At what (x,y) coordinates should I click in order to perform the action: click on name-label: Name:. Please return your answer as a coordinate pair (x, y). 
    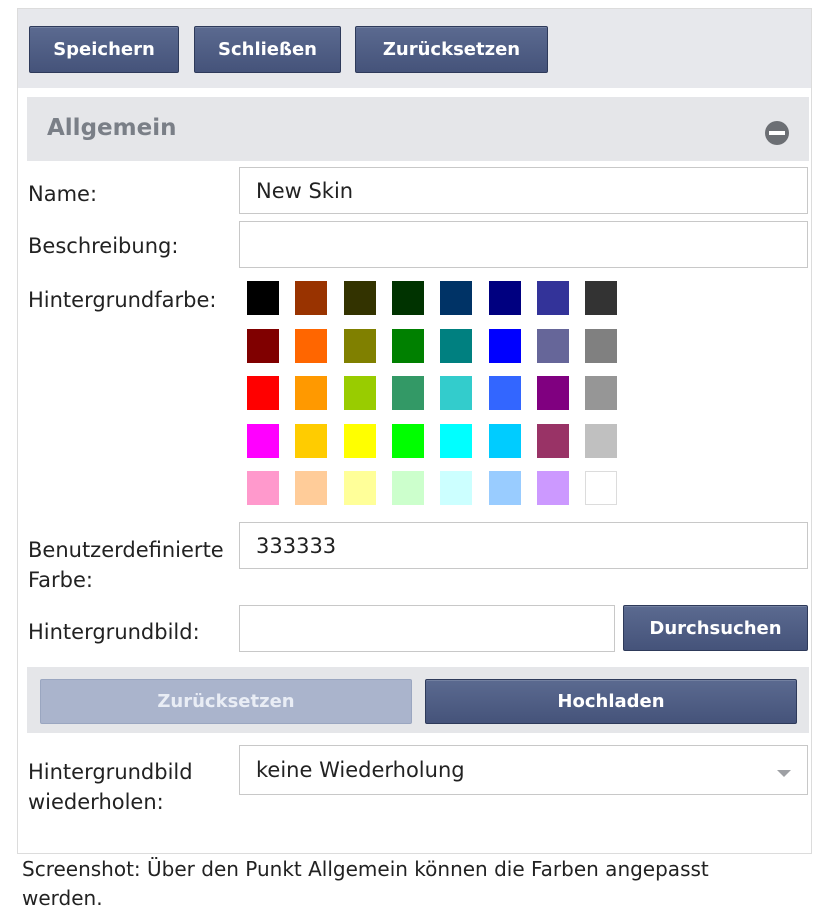
    Looking at the image, I should click on (63, 194).